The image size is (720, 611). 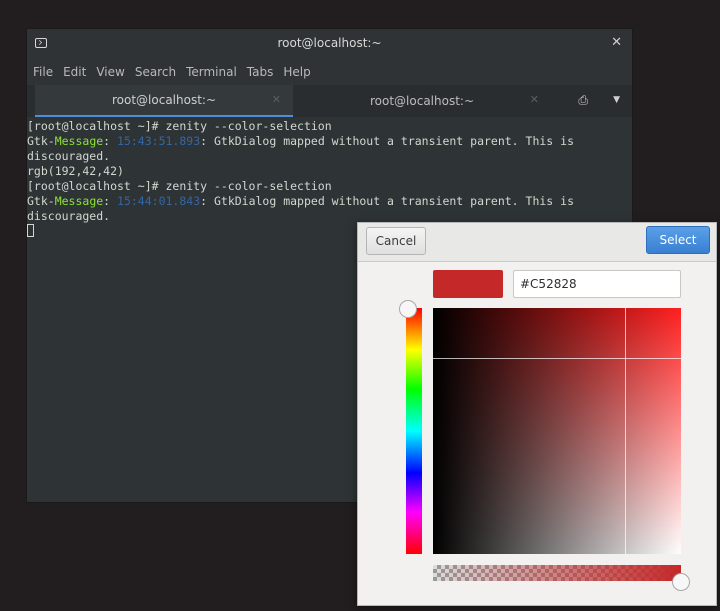 I want to click on terminal-line: rgb(192,42,42), so click(x=75, y=171).